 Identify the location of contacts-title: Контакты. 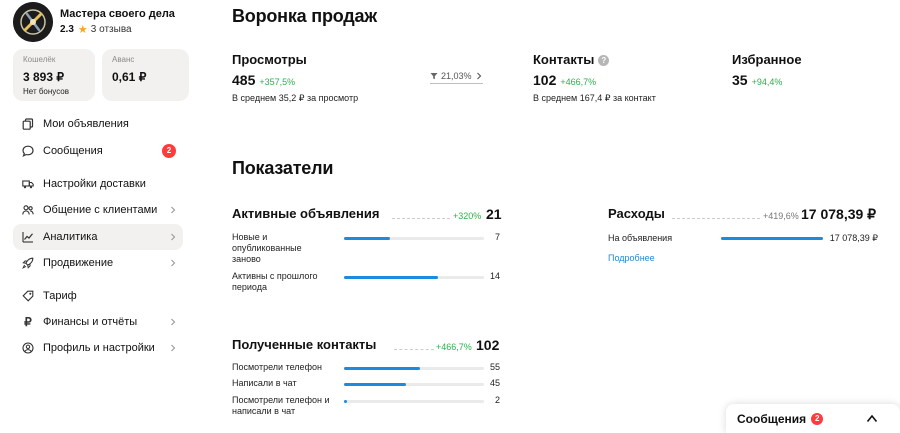
(564, 59).